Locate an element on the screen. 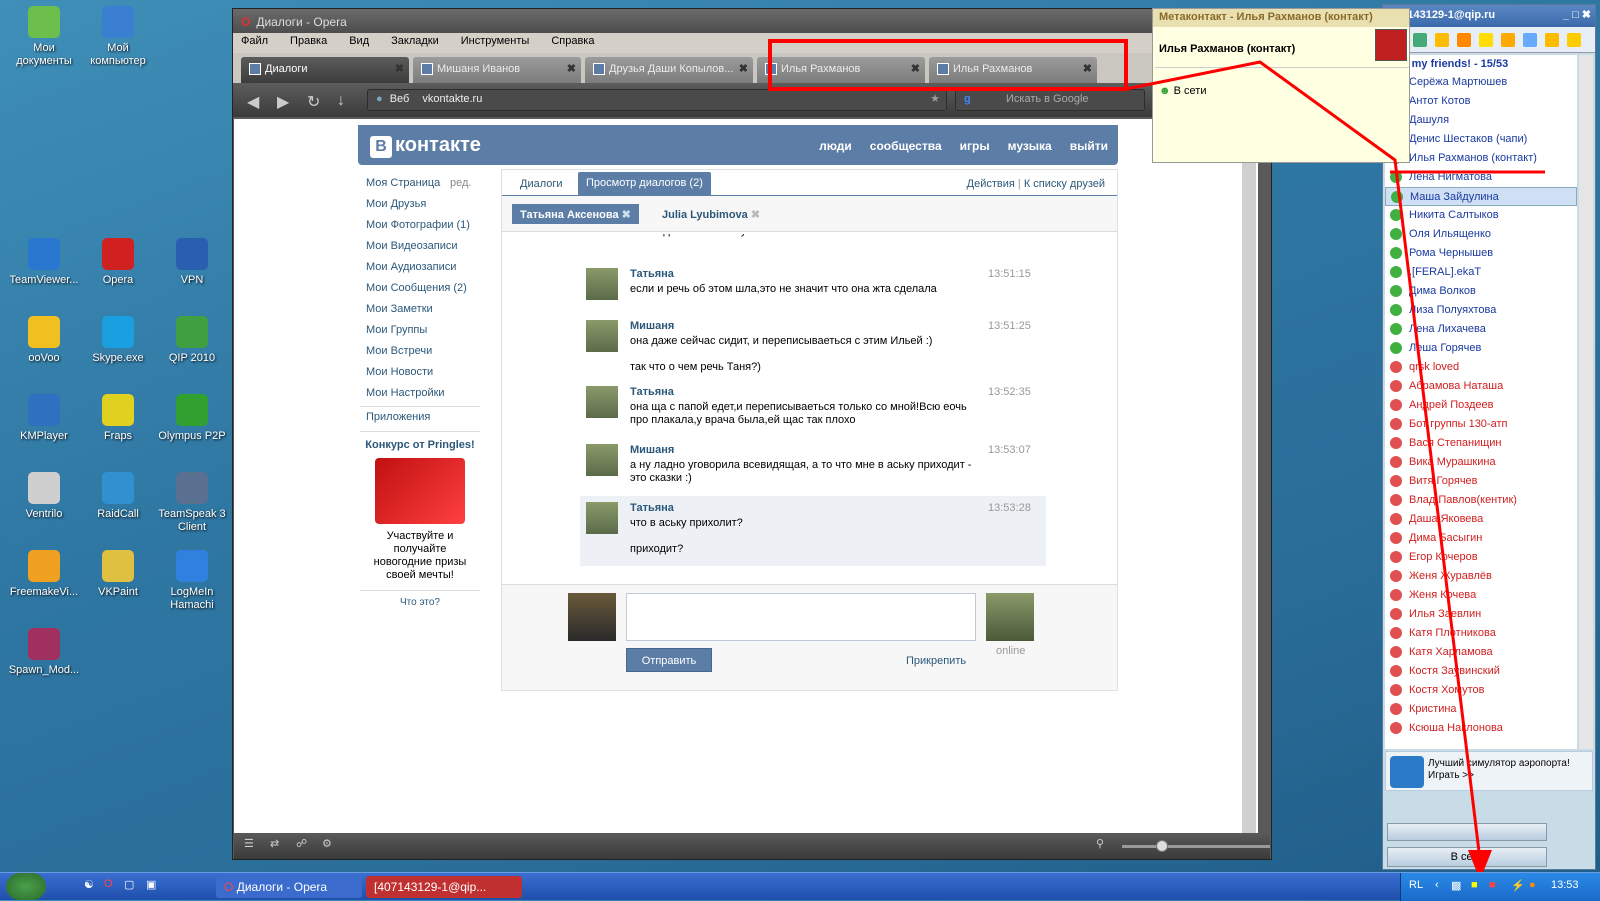 This screenshot has height=901, width=1600. contact-item: Илья Рахманов (контакт) is located at coordinates (1481, 158).